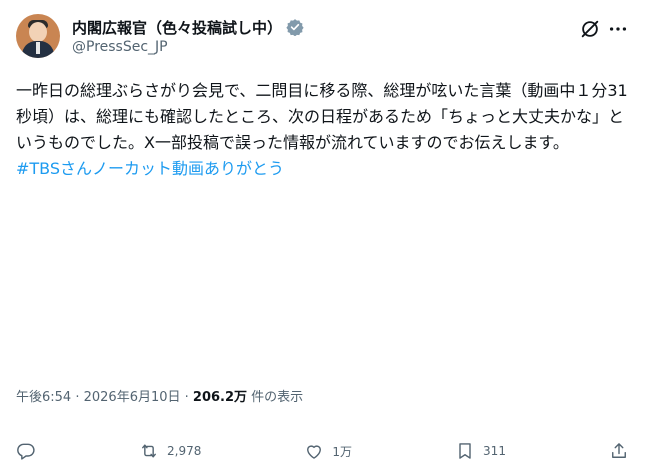  I want to click on bookmark-count: 311, so click(494, 451).